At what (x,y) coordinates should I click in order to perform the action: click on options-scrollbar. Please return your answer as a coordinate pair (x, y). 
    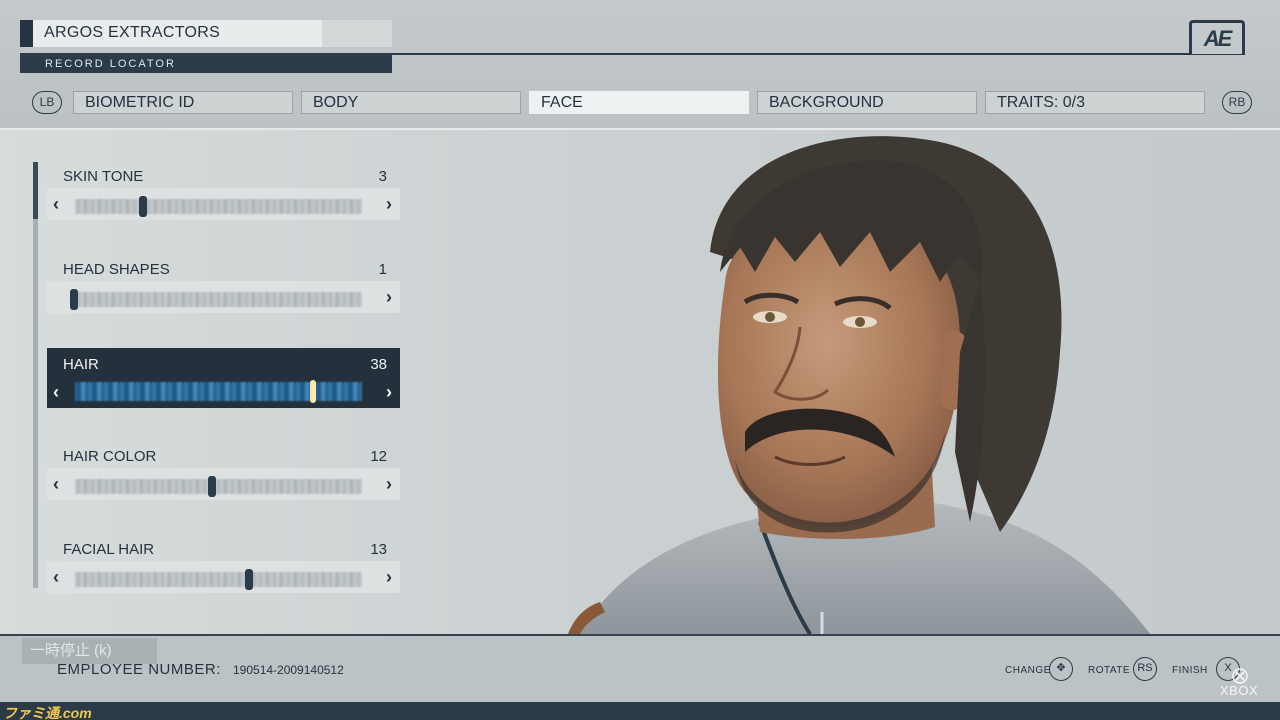
    Looking at the image, I should click on (35, 375).